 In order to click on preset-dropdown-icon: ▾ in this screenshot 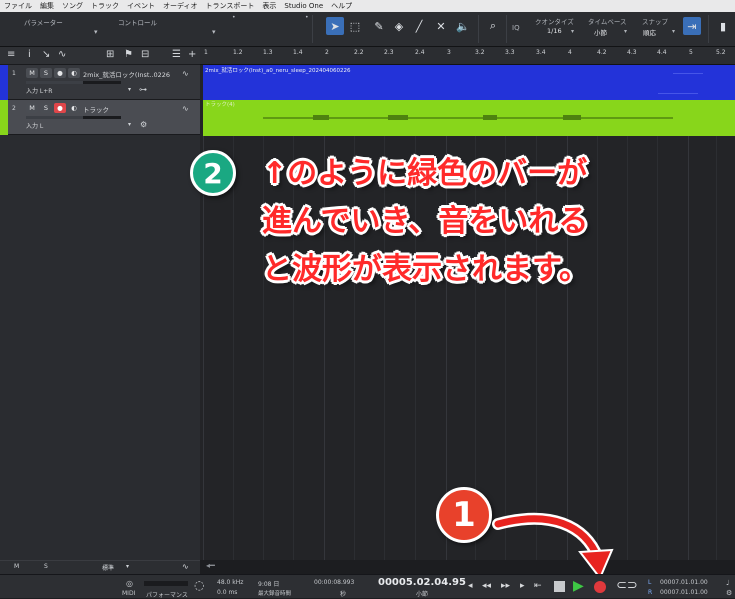, I will do `click(127, 566)`.